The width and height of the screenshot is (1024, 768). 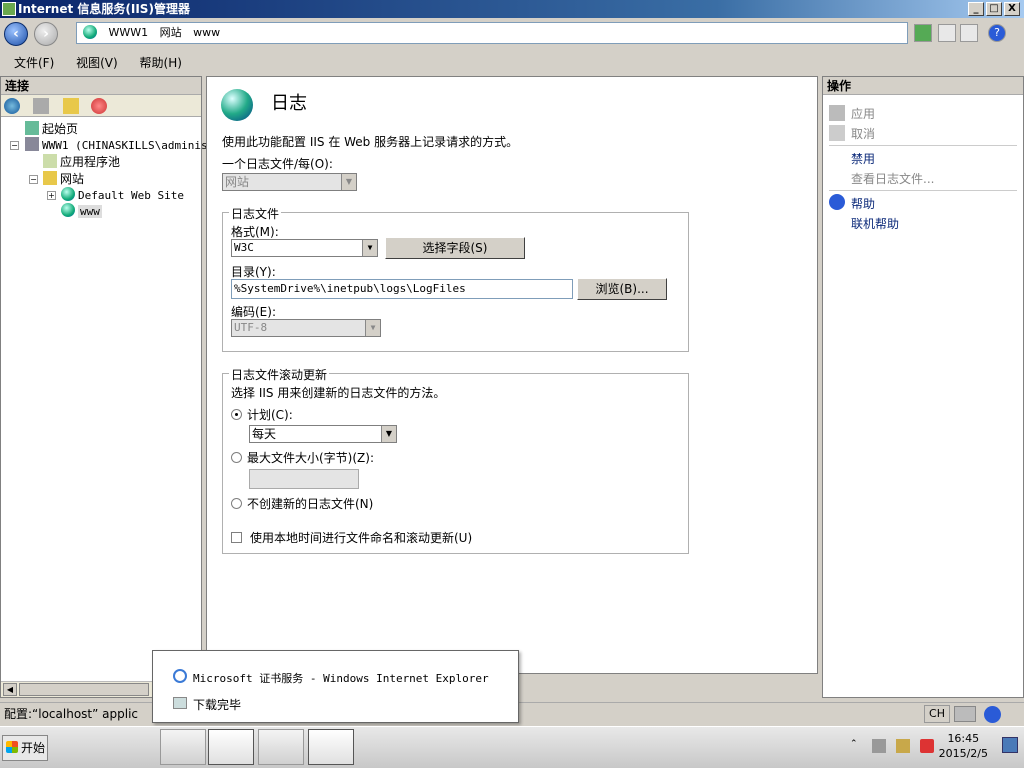 I want to click on keyboard-icon, so click(x=965, y=714).